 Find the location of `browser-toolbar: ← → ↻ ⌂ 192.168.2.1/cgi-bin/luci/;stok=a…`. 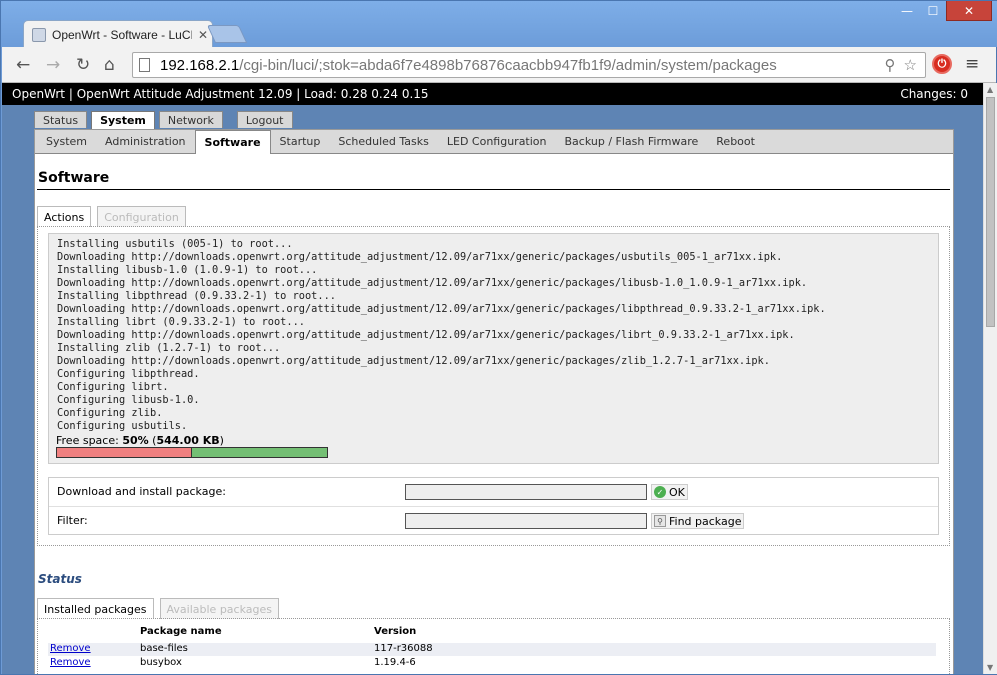

browser-toolbar: ← → ↻ ⌂ 192.168.2.1/cgi-bin/luci/;stok=a… is located at coordinates (499, 65).